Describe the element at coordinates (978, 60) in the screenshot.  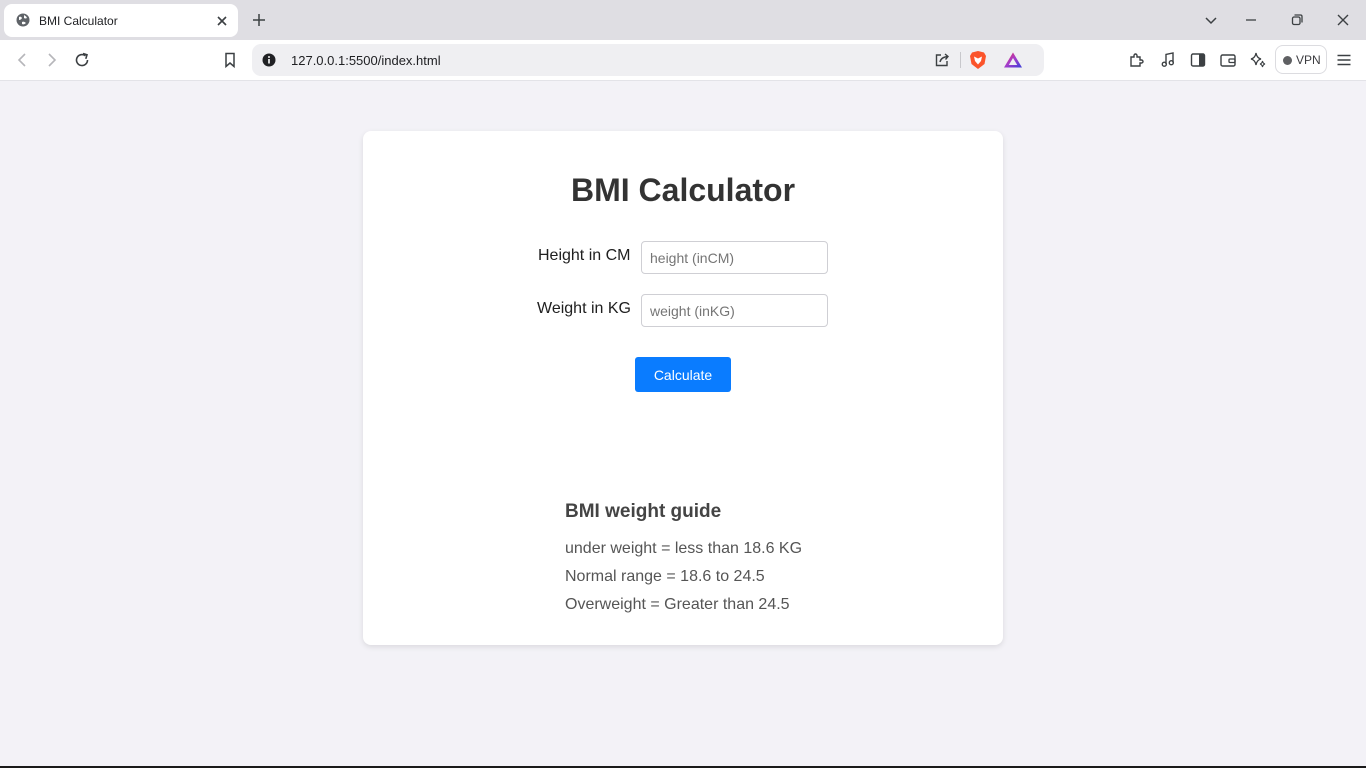
I see `brave-shield-icon` at that location.